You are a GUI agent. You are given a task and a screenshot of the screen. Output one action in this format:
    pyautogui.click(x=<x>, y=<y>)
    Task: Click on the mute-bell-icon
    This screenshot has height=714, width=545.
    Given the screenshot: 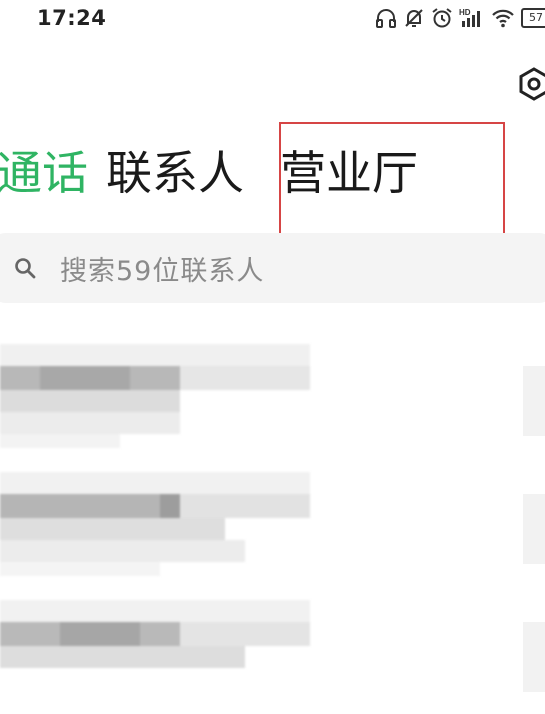 What is the action you would take?
    pyautogui.click(x=414, y=18)
    